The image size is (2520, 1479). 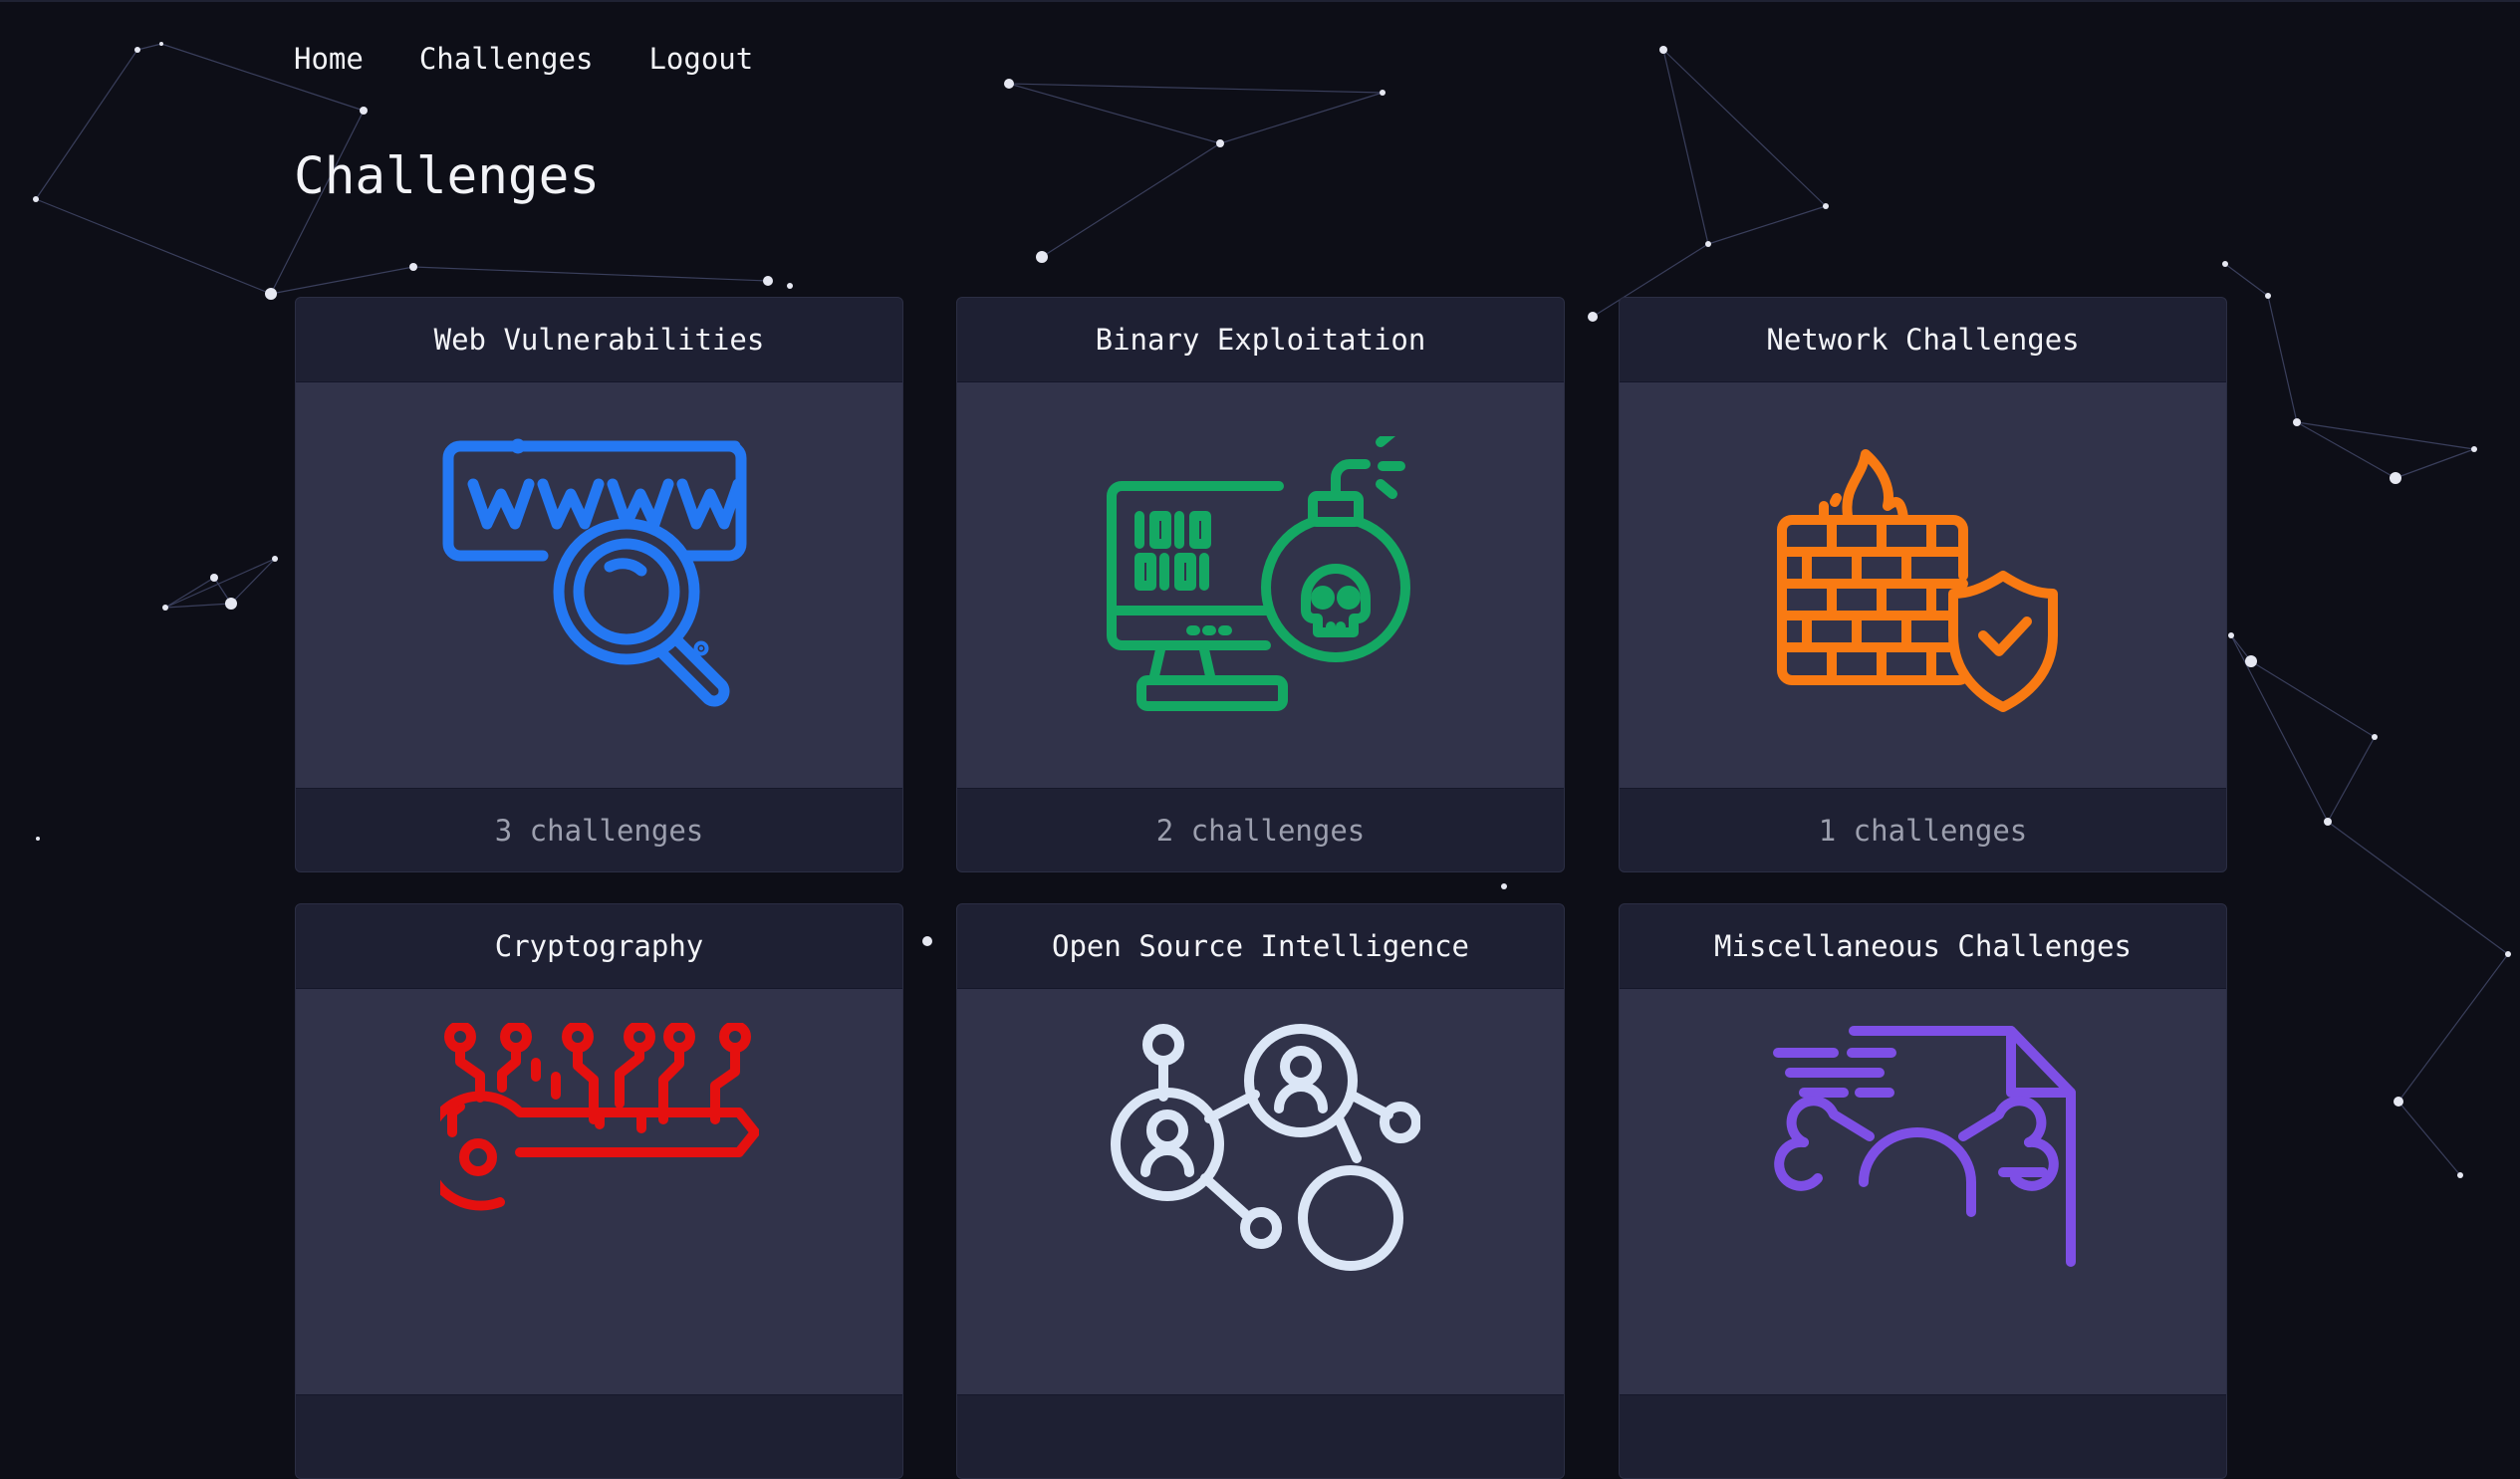 I want to click on people-network-icon, so click(x=1265, y=1147).